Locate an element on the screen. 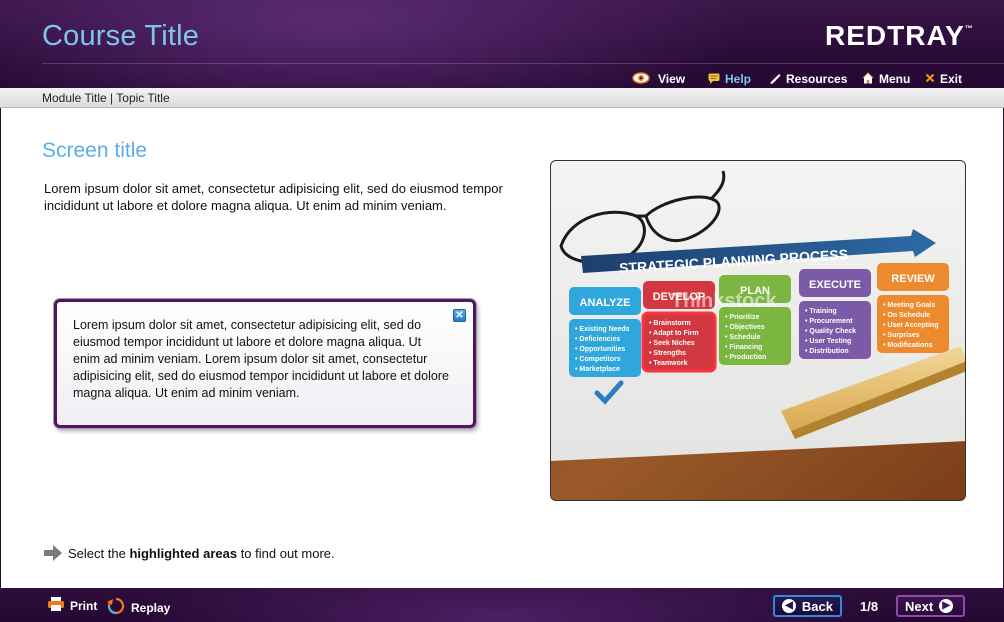 This screenshot has height=622, width=1004. photo-watermark: Thinkstock is located at coordinates (724, 301).